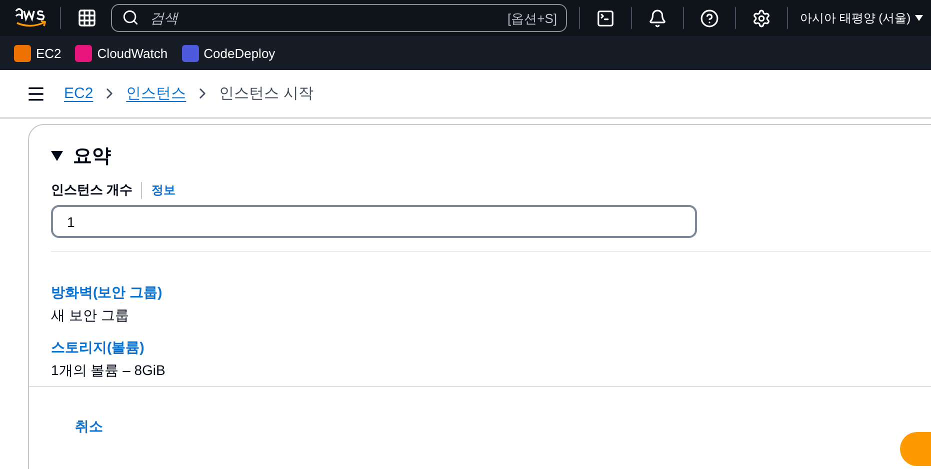  Describe the element at coordinates (31, 18) in the screenshot. I see `aws-logo` at that location.